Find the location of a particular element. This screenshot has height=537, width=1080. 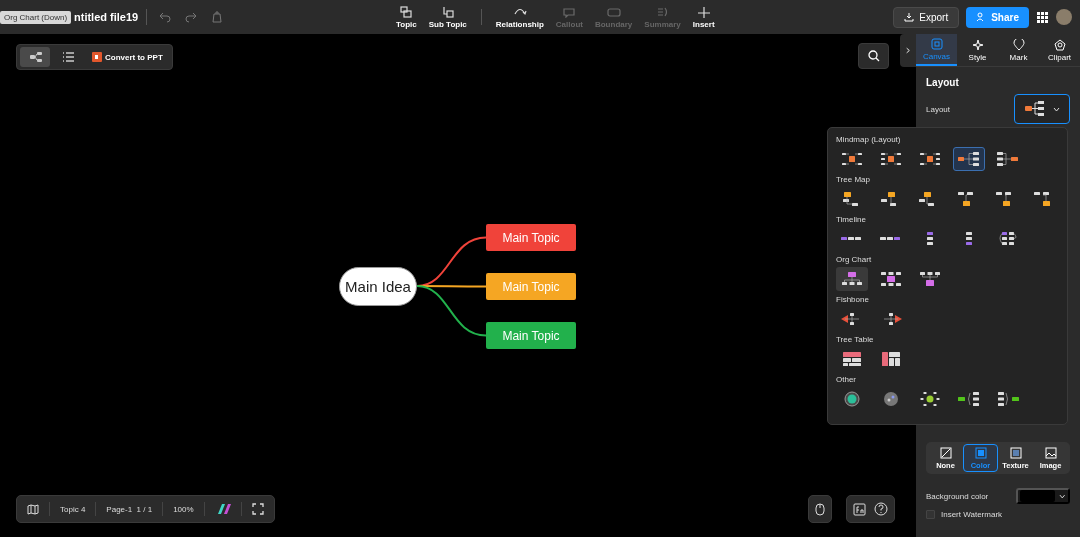

panel-tab: Clipart is located at coordinates (1059, 50).